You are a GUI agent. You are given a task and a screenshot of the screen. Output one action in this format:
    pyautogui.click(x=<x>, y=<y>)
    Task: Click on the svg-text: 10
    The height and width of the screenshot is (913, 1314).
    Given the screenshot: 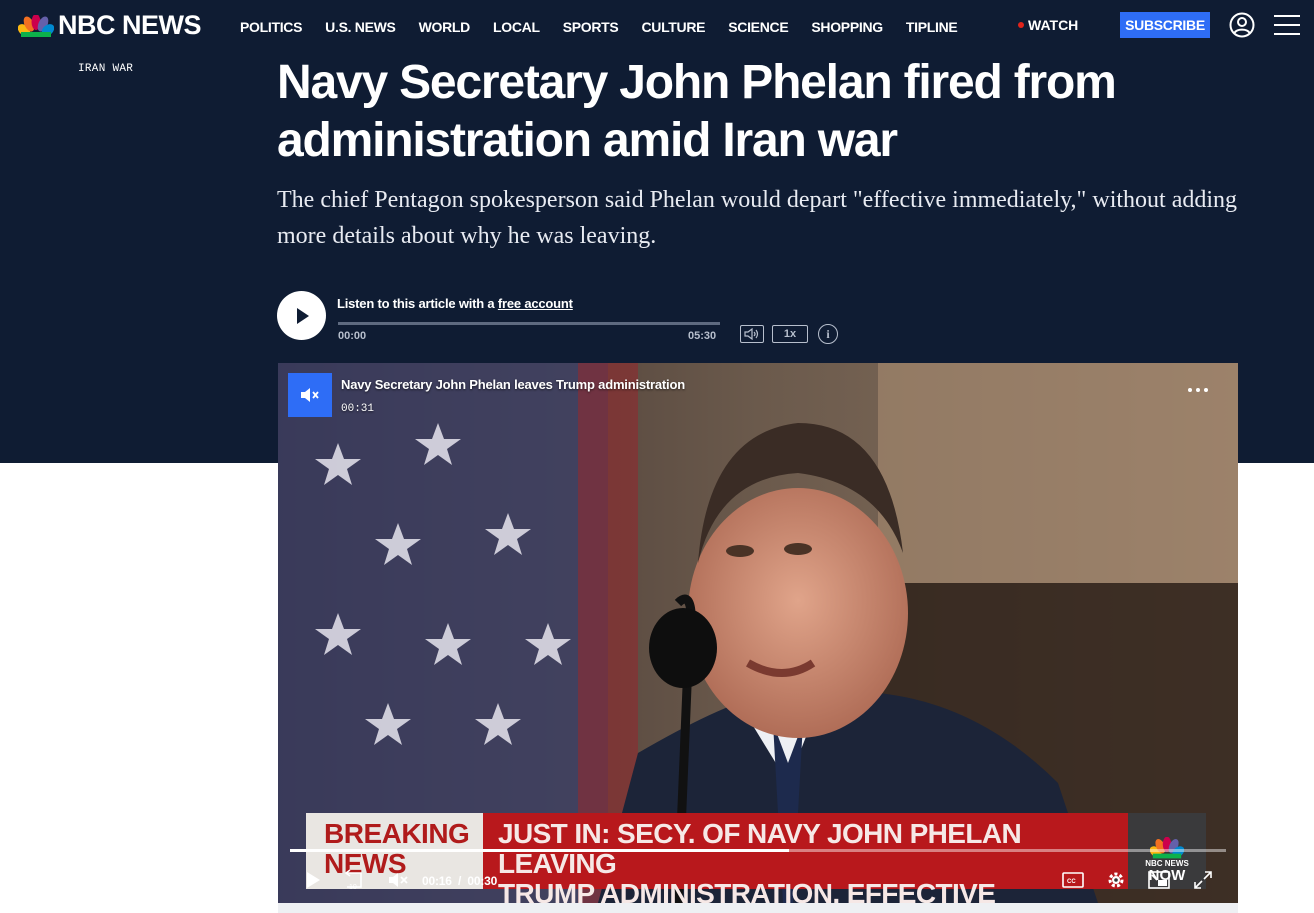 What is the action you would take?
    pyautogui.click(x=353, y=887)
    